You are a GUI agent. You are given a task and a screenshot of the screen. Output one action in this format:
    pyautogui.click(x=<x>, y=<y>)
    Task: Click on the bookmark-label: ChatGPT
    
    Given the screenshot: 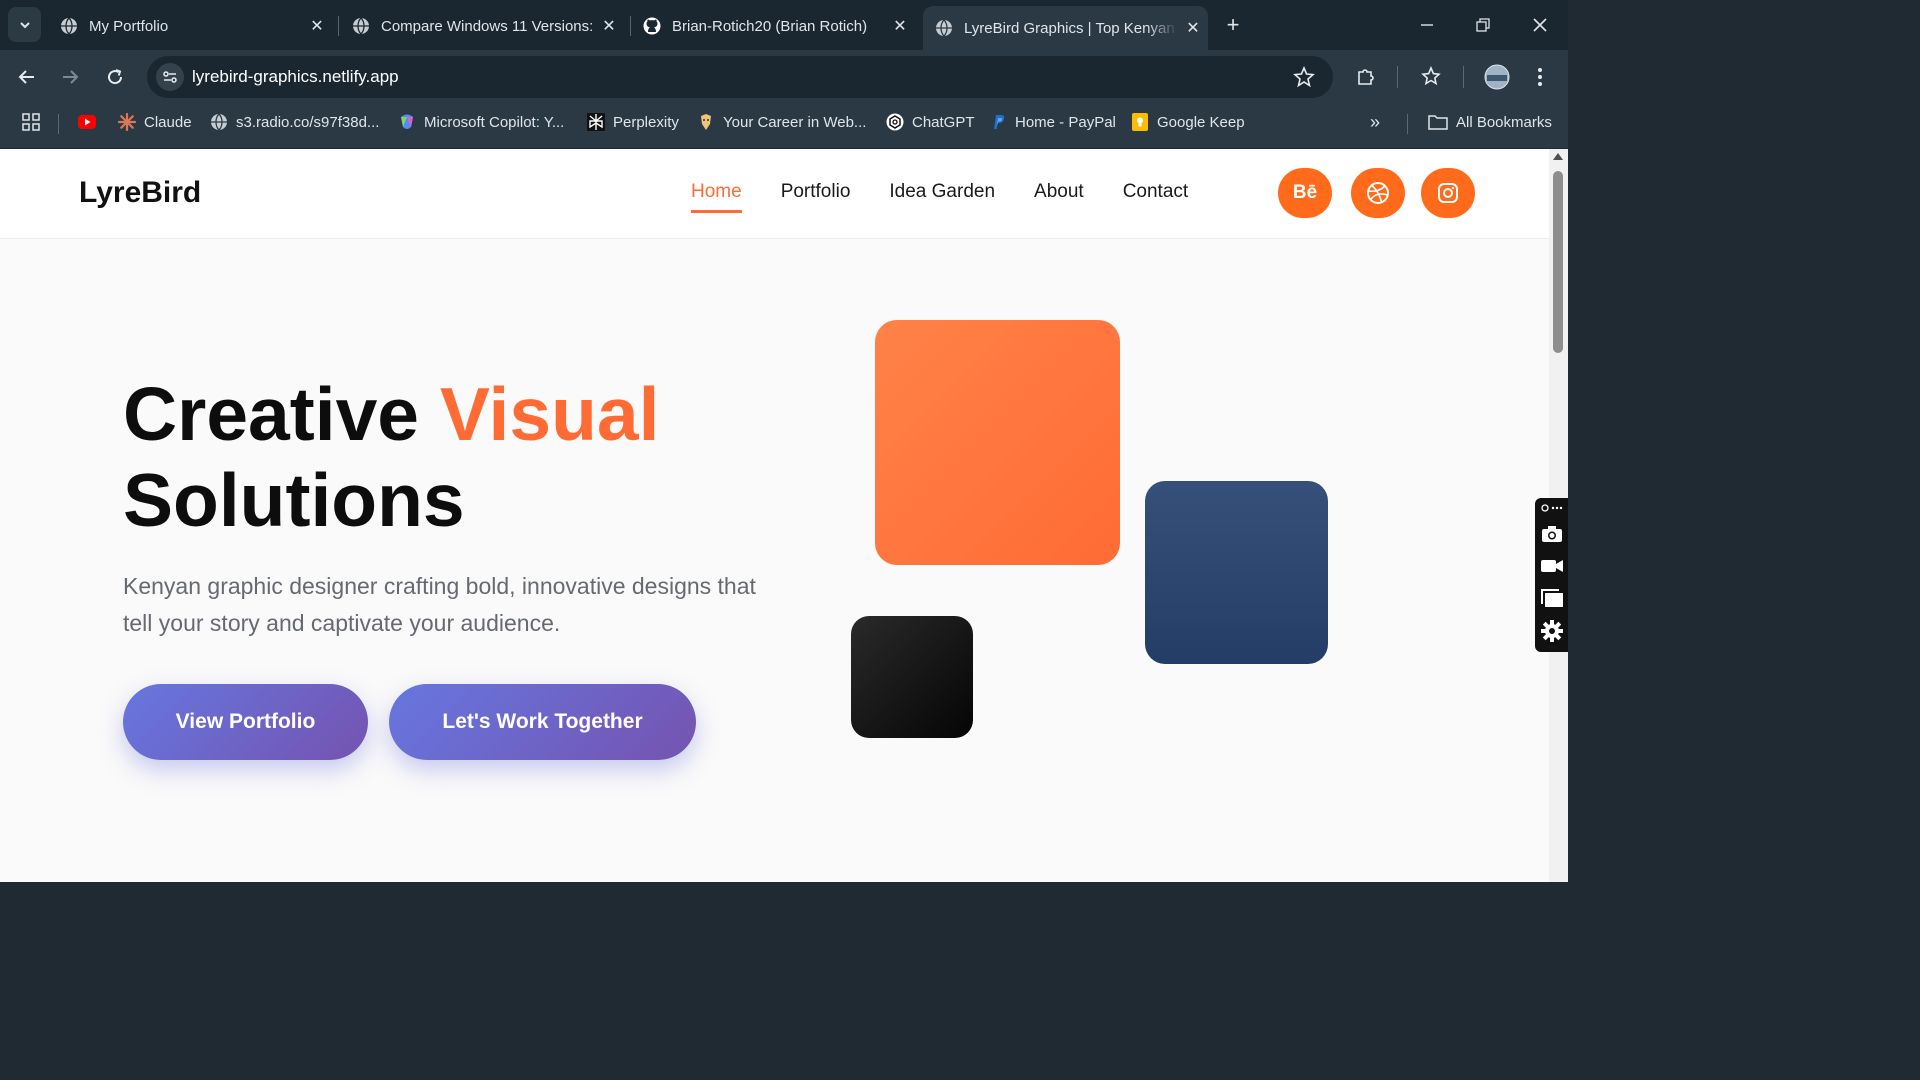 What is the action you would take?
    pyautogui.click(x=943, y=122)
    